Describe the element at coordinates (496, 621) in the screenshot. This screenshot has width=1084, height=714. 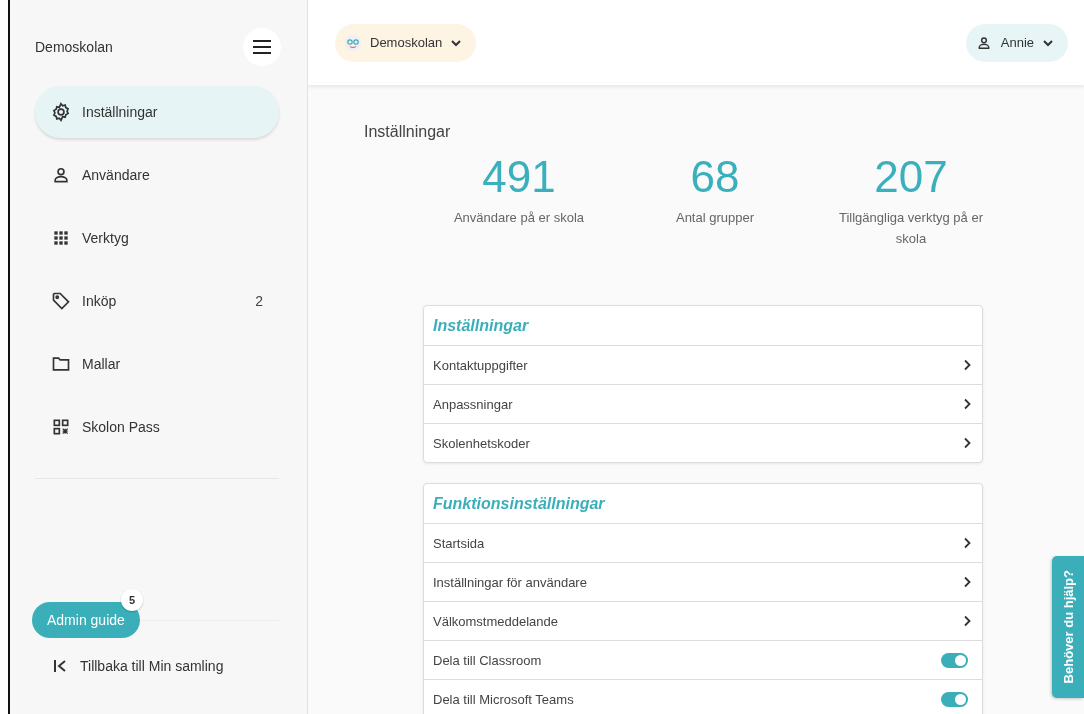
I see `row-label: Välkomstmeddelande` at that location.